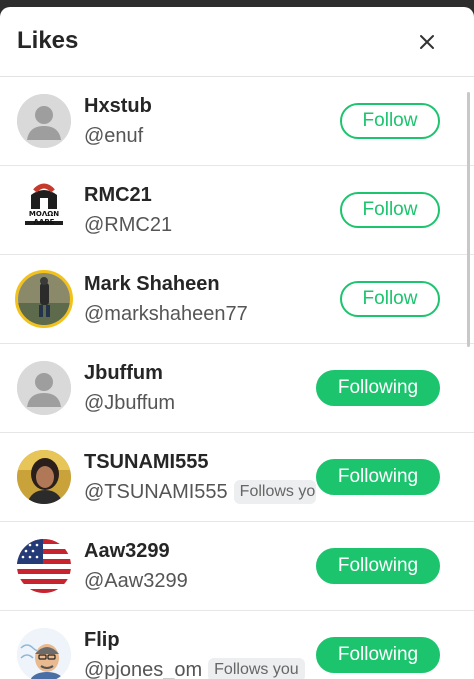  I want to click on user-handle: @pjones_om, so click(143, 669).